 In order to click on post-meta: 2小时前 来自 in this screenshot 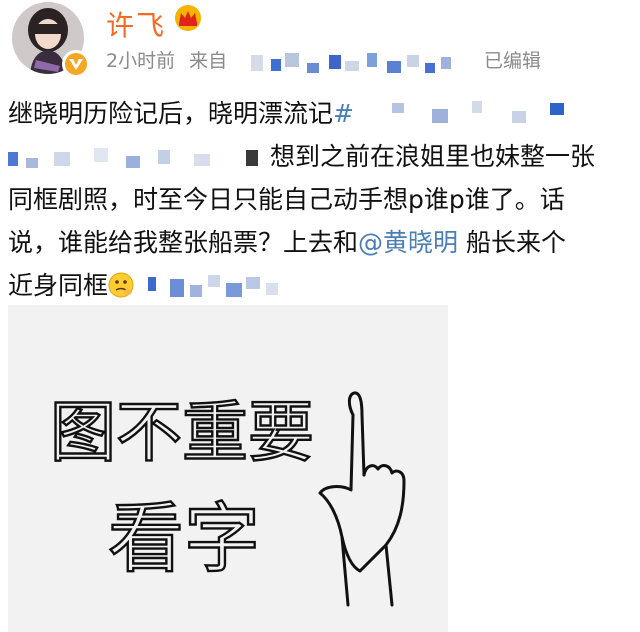, I will do `click(288, 59)`.